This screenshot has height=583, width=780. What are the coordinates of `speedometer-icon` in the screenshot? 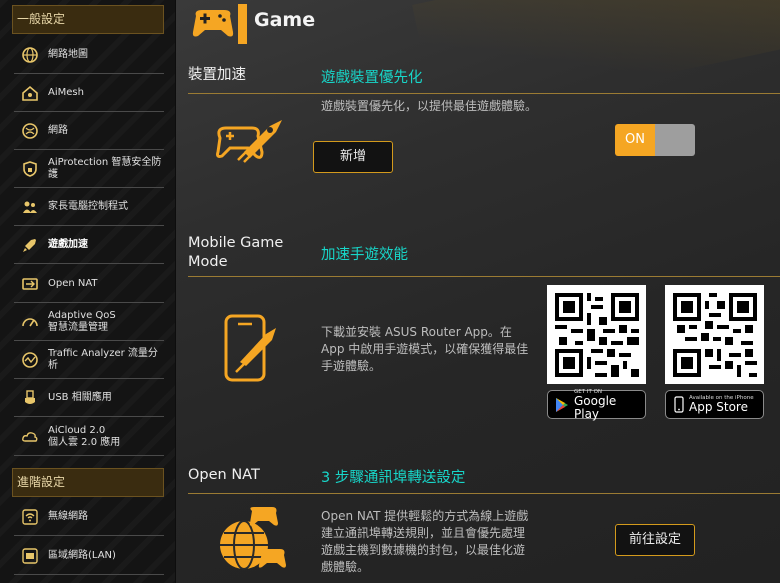 It's located at (30, 322).